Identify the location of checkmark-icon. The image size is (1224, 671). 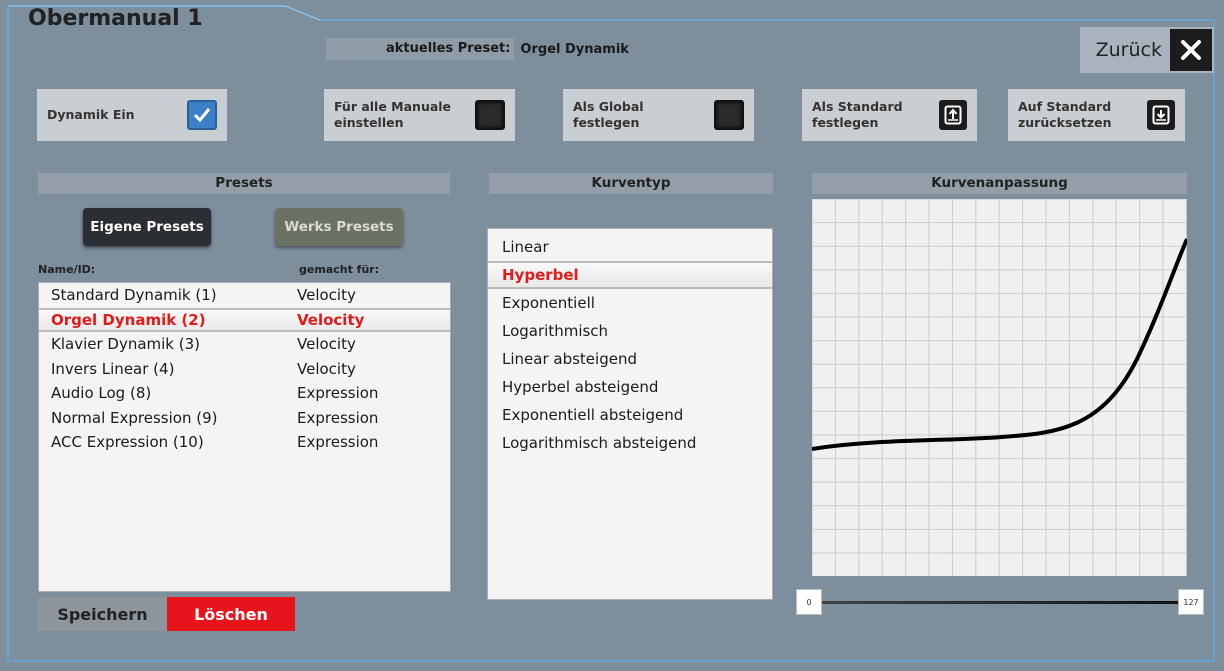
(202, 115).